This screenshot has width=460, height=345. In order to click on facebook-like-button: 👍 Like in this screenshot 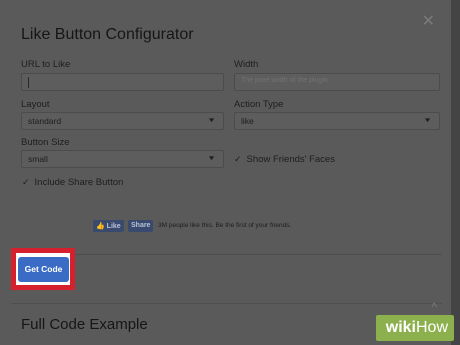, I will do `click(108, 226)`.